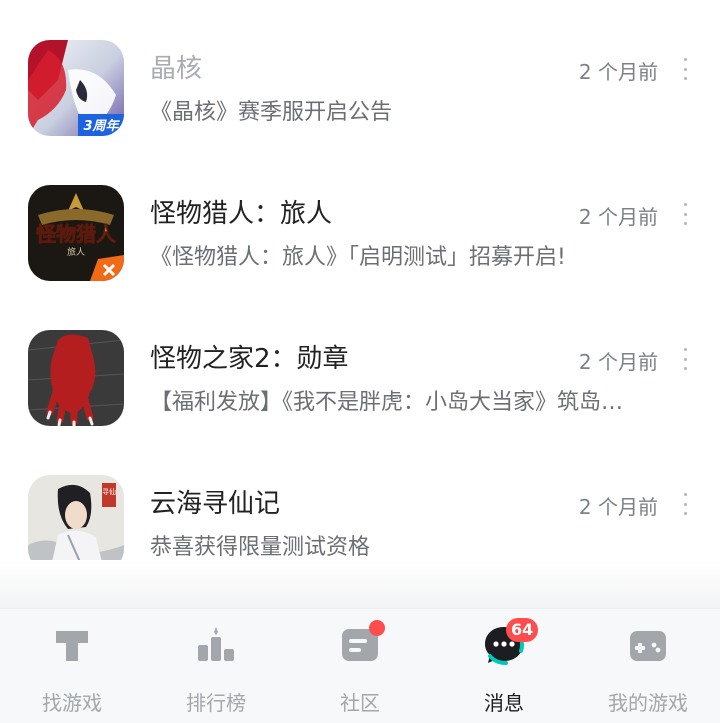  What do you see at coordinates (358, 257) in the screenshot?
I see `message-subtitle: 《怪物猎人：旅人》「启明测试」招募开启!` at bounding box center [358, 257].